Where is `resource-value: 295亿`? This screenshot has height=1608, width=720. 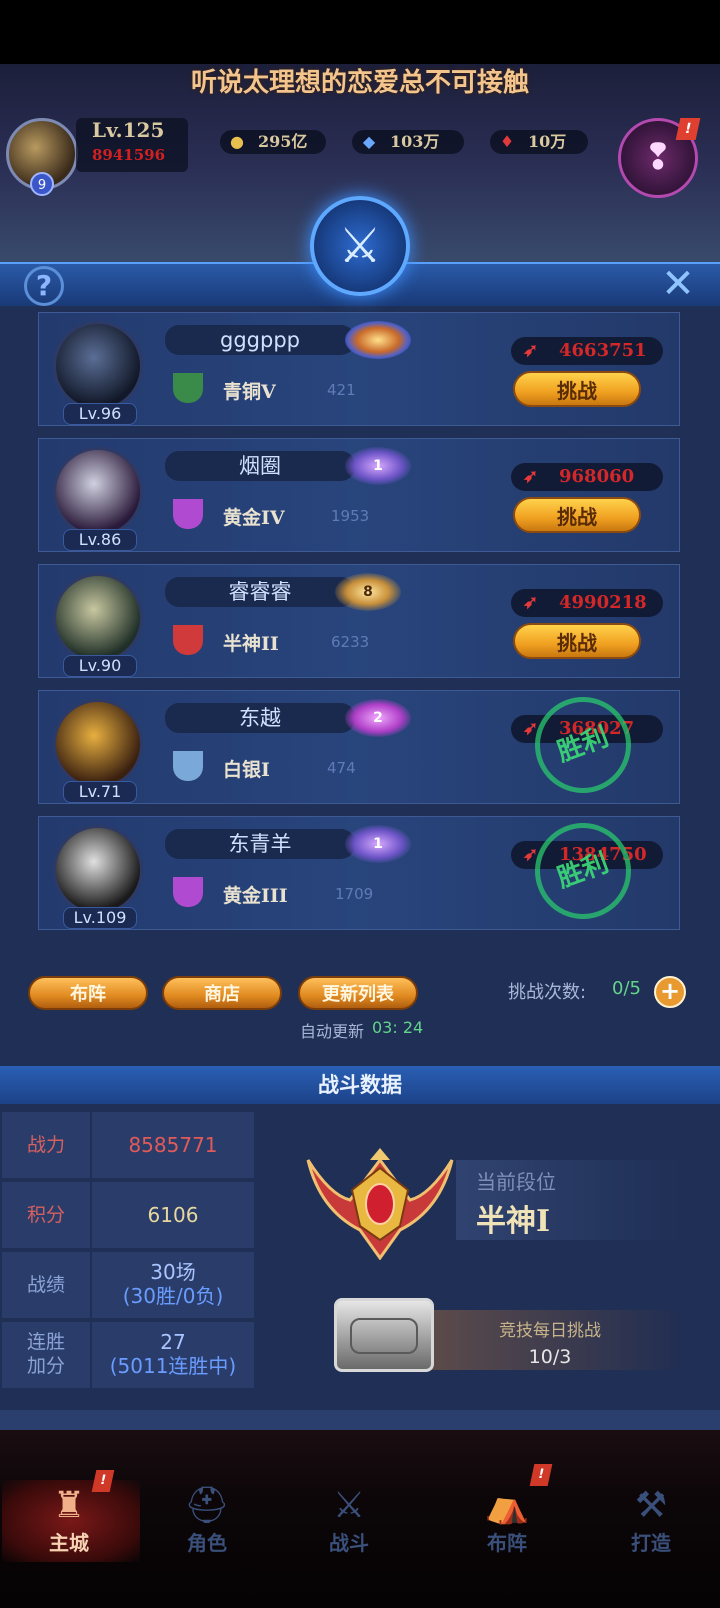 resource-value: 295亿 is located at coordinates (283, 141).